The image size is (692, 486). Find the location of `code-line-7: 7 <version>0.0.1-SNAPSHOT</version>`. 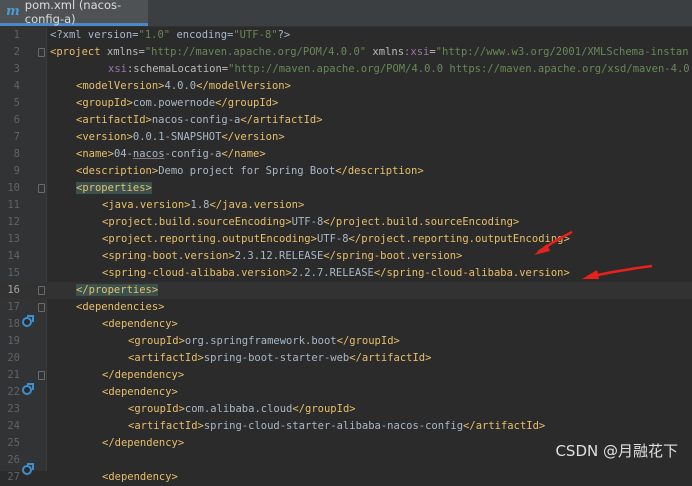

code-line-7: 7 <version>0.0.1-SNAPSHOT</version> is located at coordinates (346, 137).